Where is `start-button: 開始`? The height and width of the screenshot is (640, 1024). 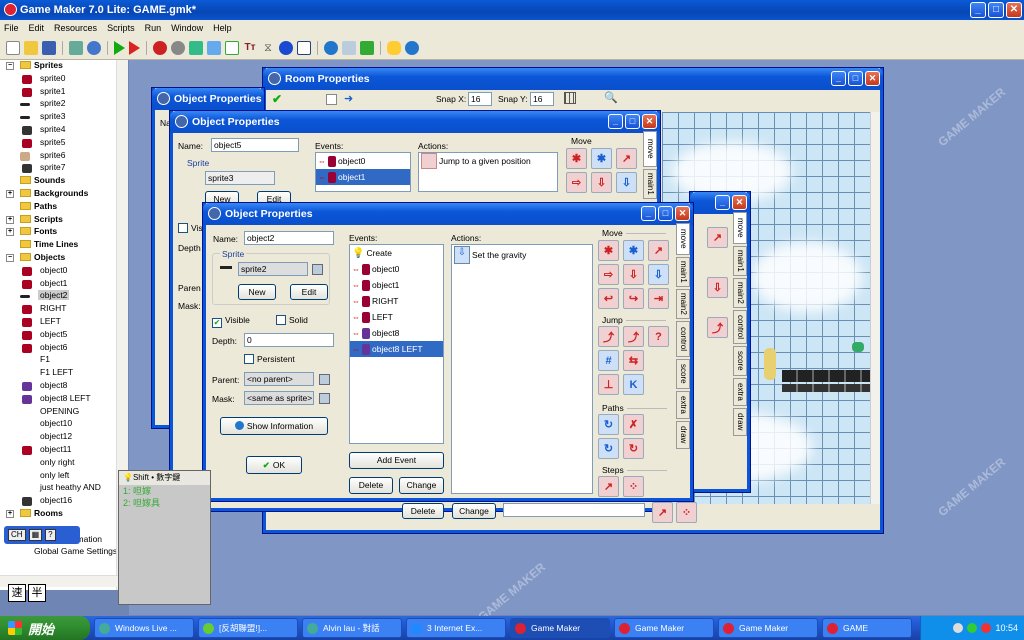 start-button: 開始 is located at coordinates (45, 628).